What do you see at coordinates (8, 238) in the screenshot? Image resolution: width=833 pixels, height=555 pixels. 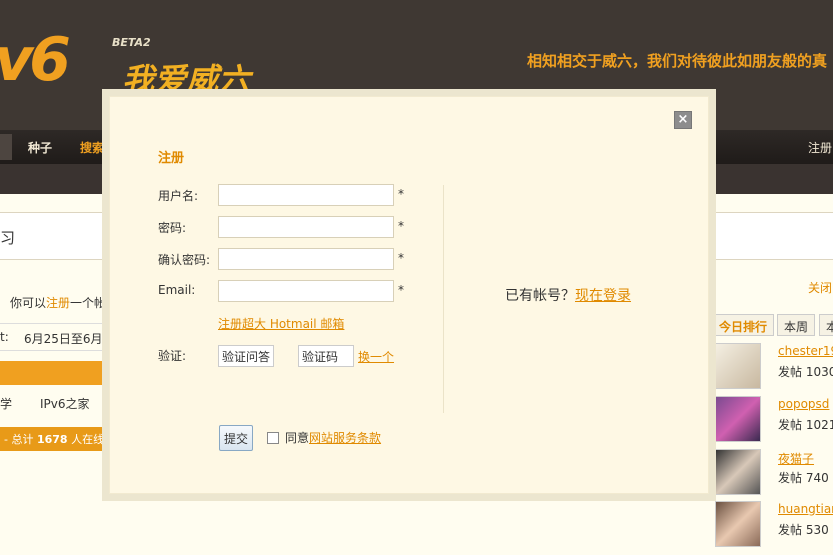 I see `strip-text: 习` at bounding box center [8, 238].